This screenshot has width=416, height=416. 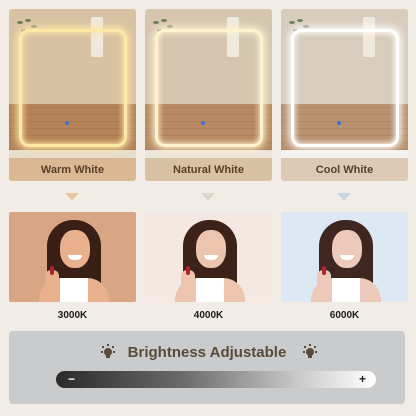 I want to click on portrait-4000k, so click(x=208, y=257).